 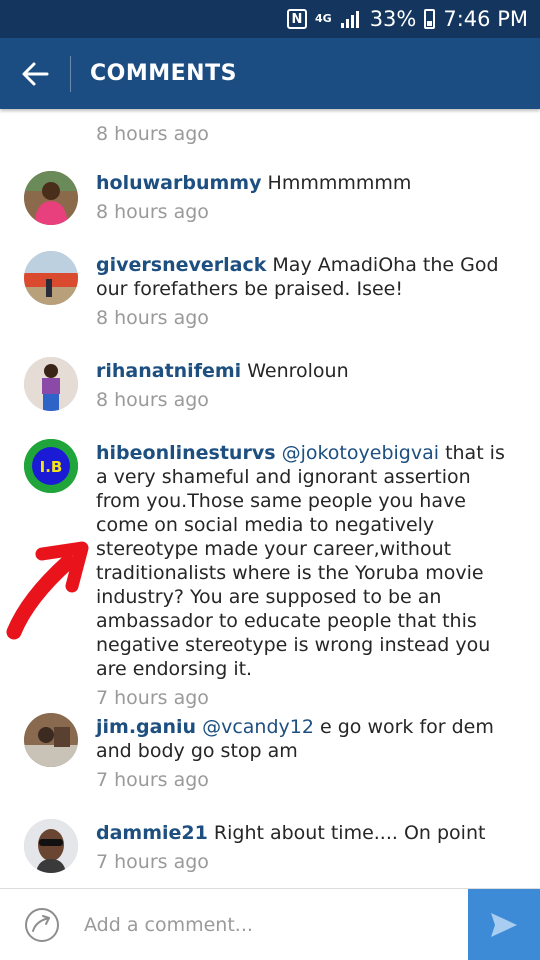 I want to click on emoji-icon, so click(x=42, y=925).